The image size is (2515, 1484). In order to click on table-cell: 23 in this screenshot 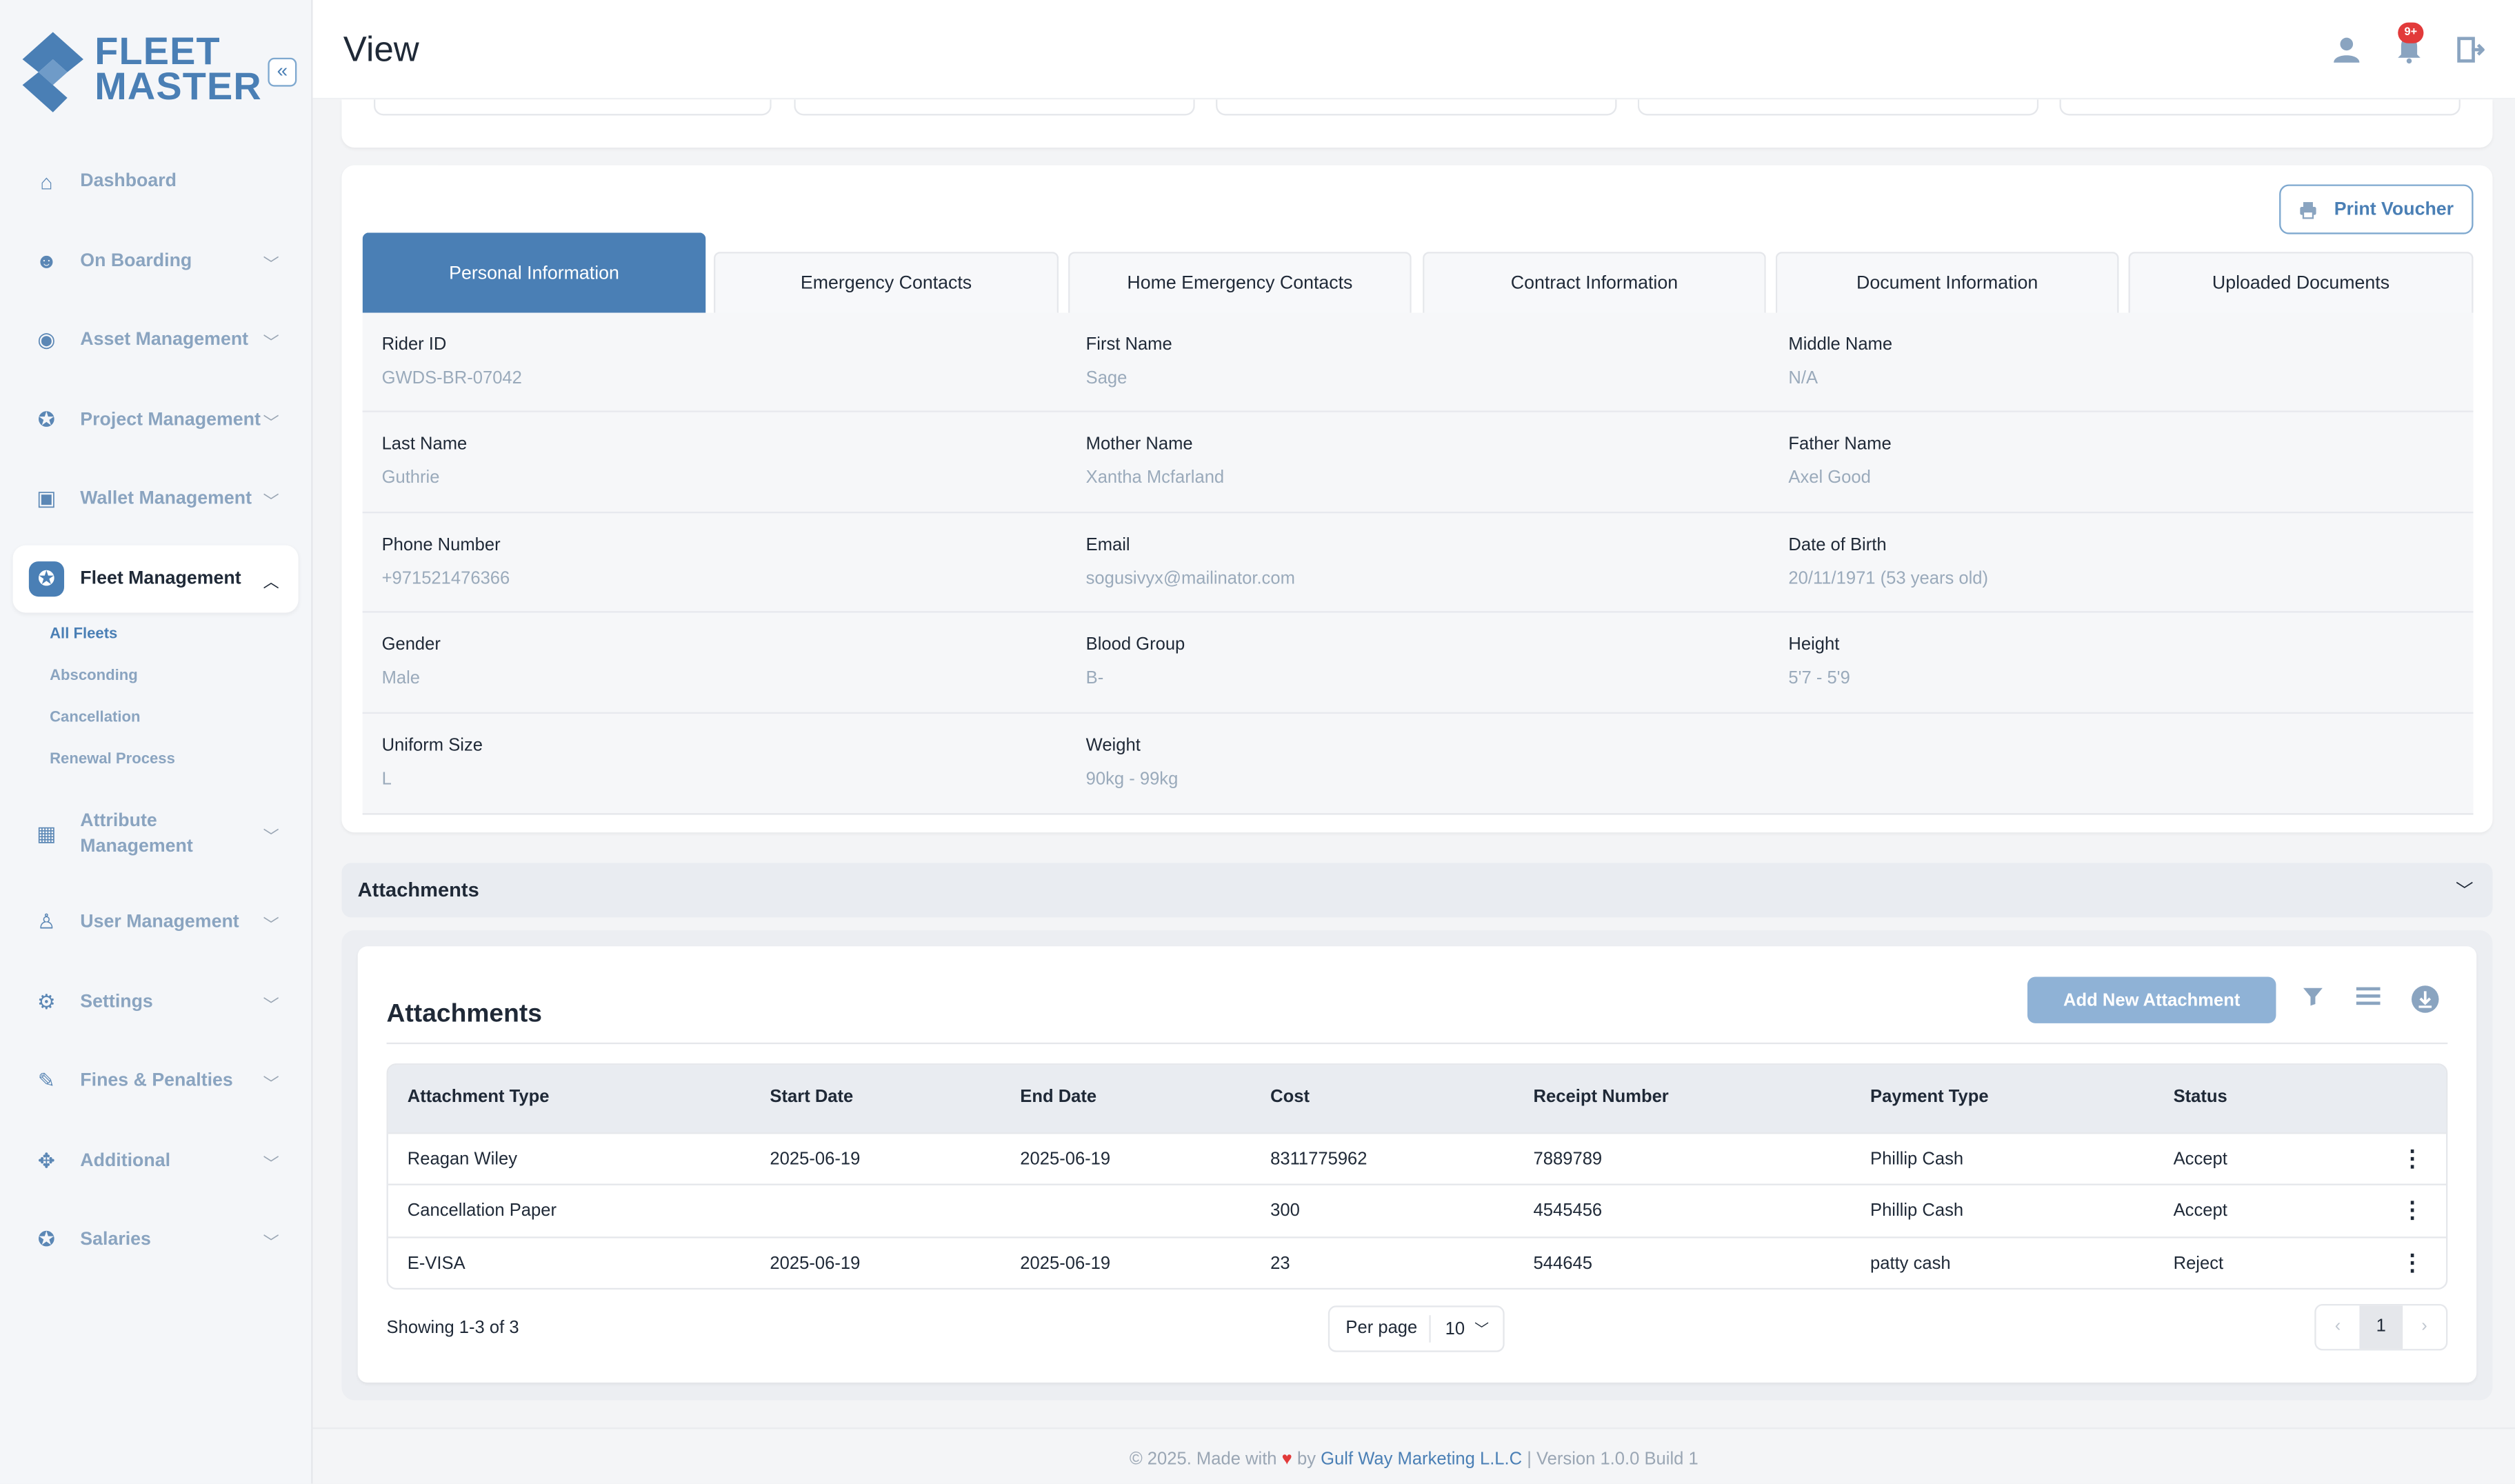, I will do `click(1280, 1263)`.